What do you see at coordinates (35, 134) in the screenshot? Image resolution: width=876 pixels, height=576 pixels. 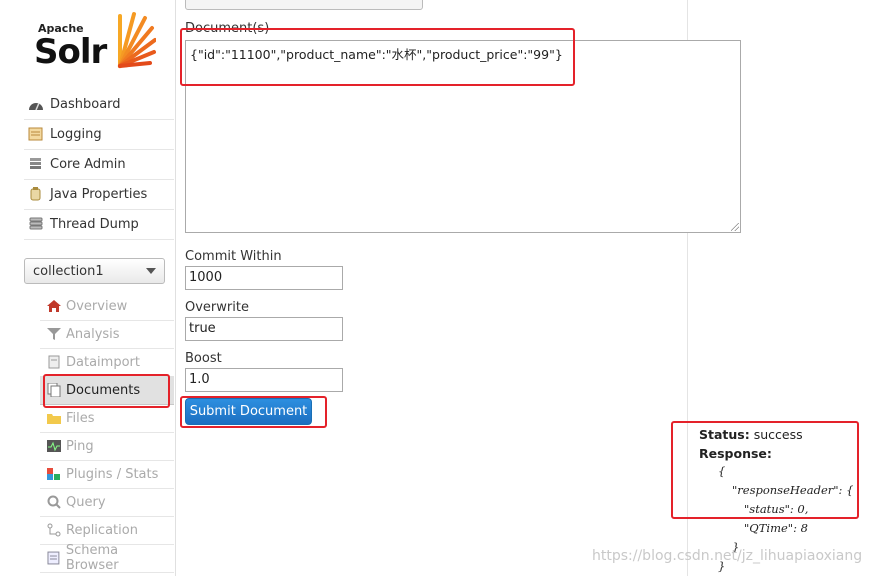 I see `logging-icon` at bounding box center [35, 134].